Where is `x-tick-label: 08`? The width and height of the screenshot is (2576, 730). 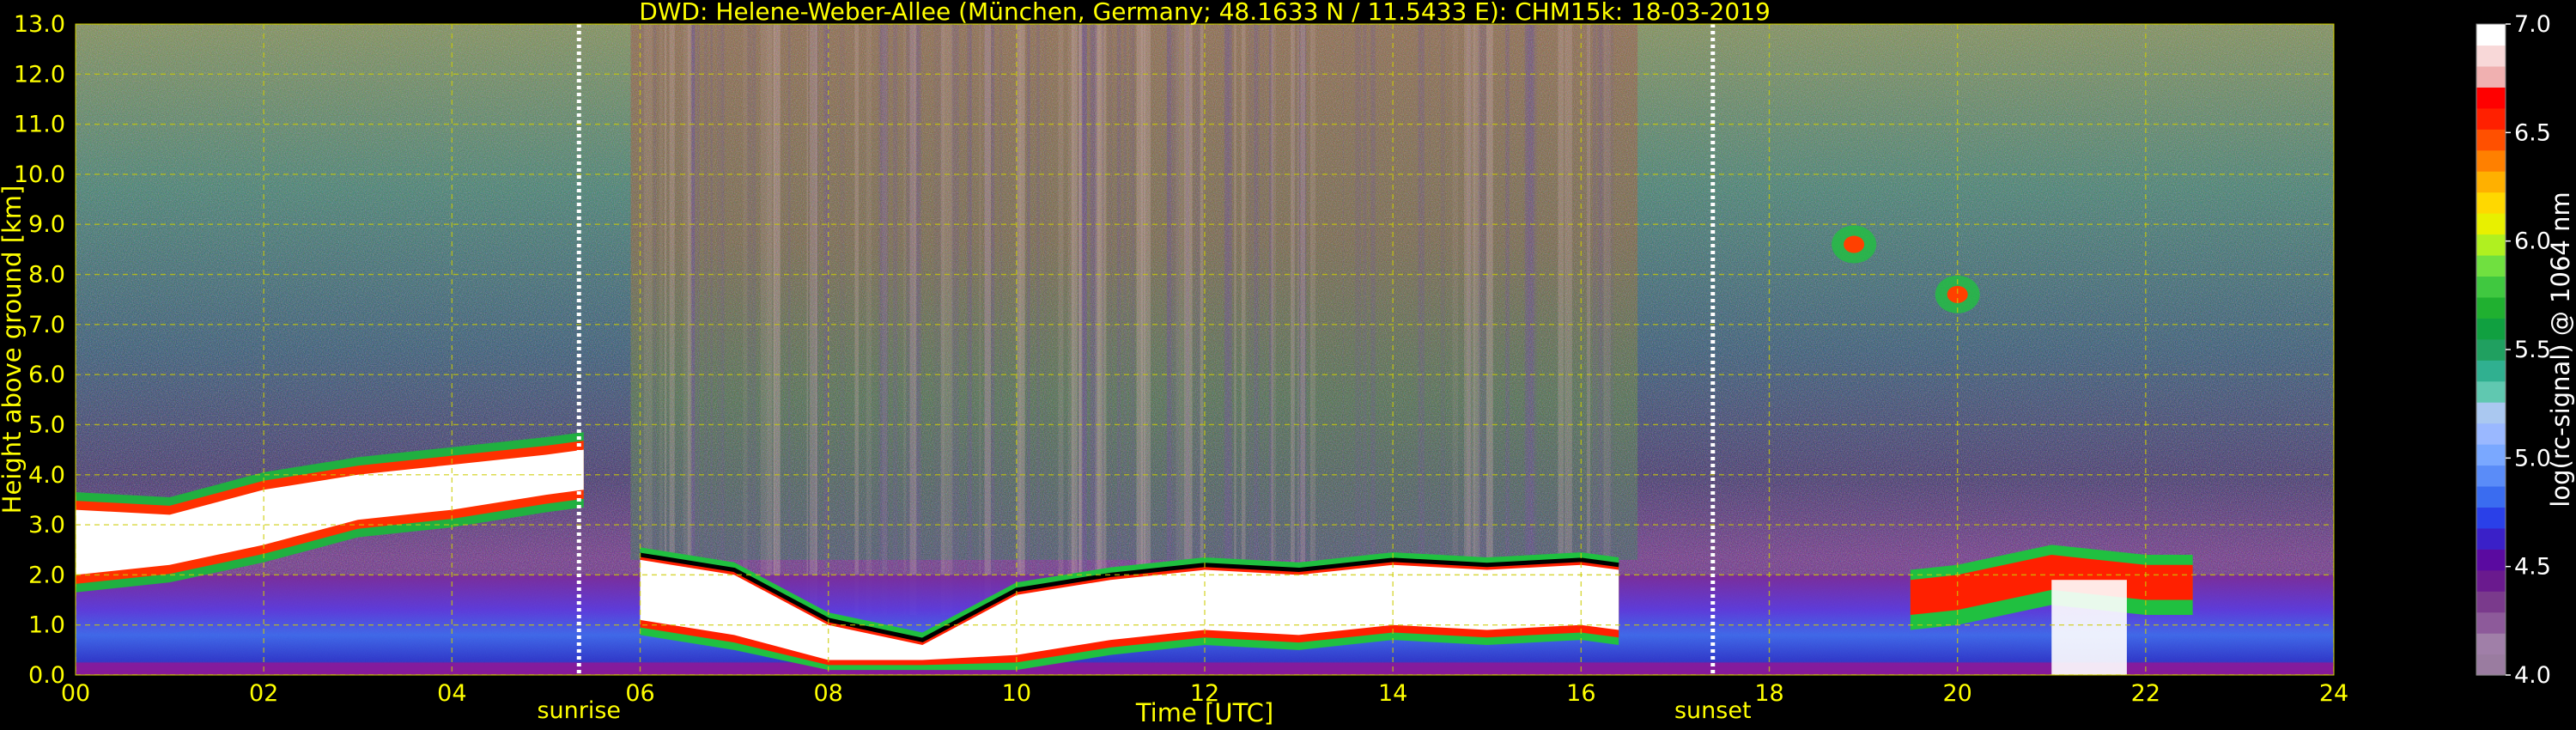
x-tick-label: 08 is located at coordinates (828, 693).